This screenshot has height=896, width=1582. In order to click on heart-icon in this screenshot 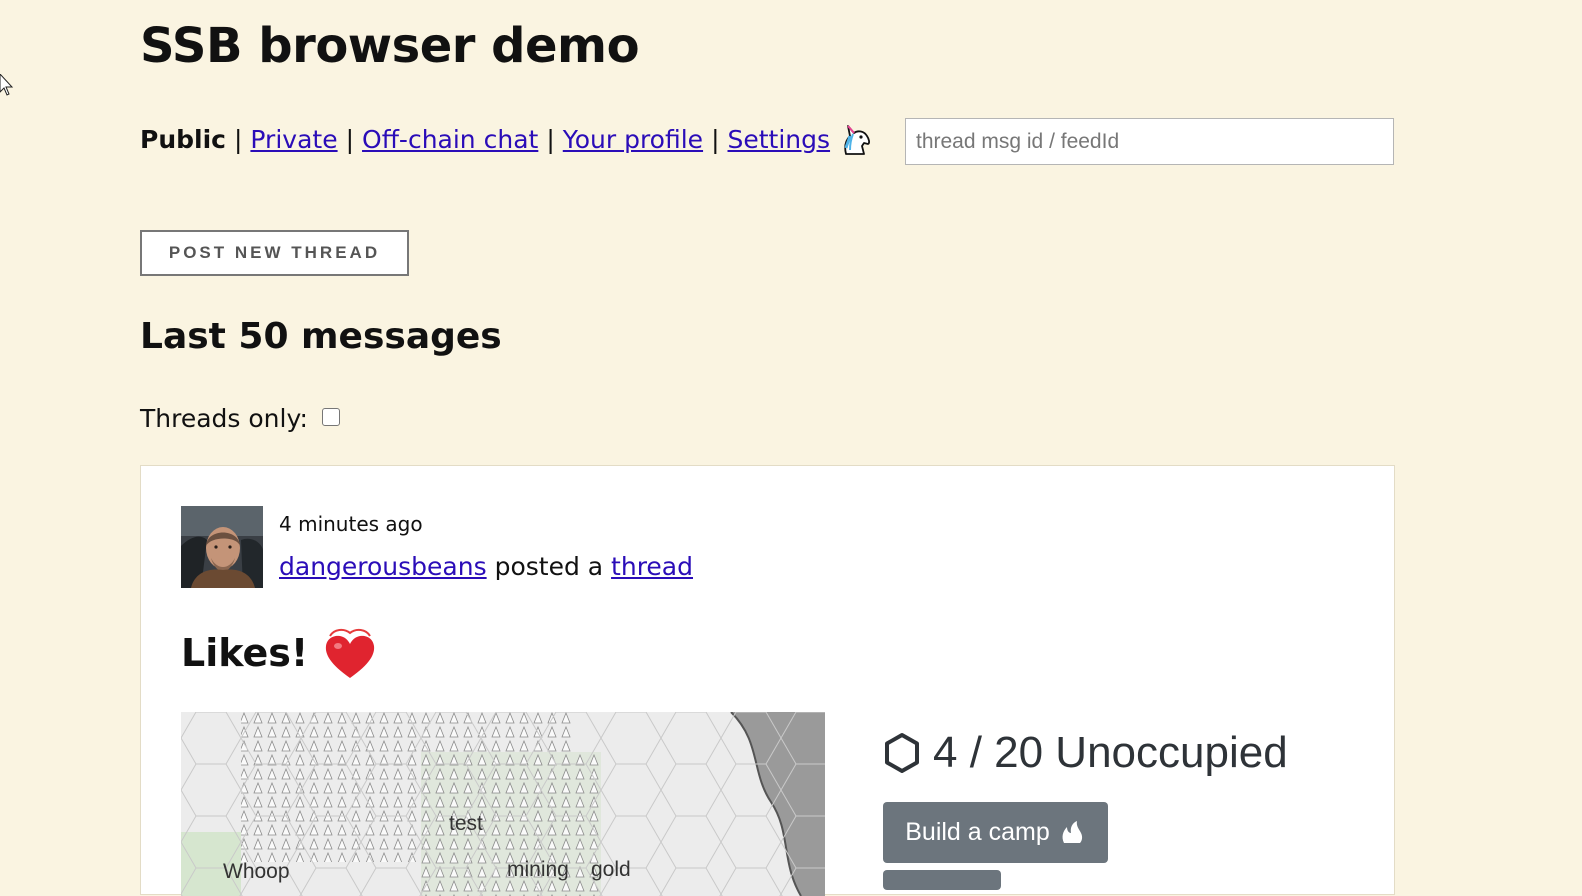, I will do `click(350, 653)`.